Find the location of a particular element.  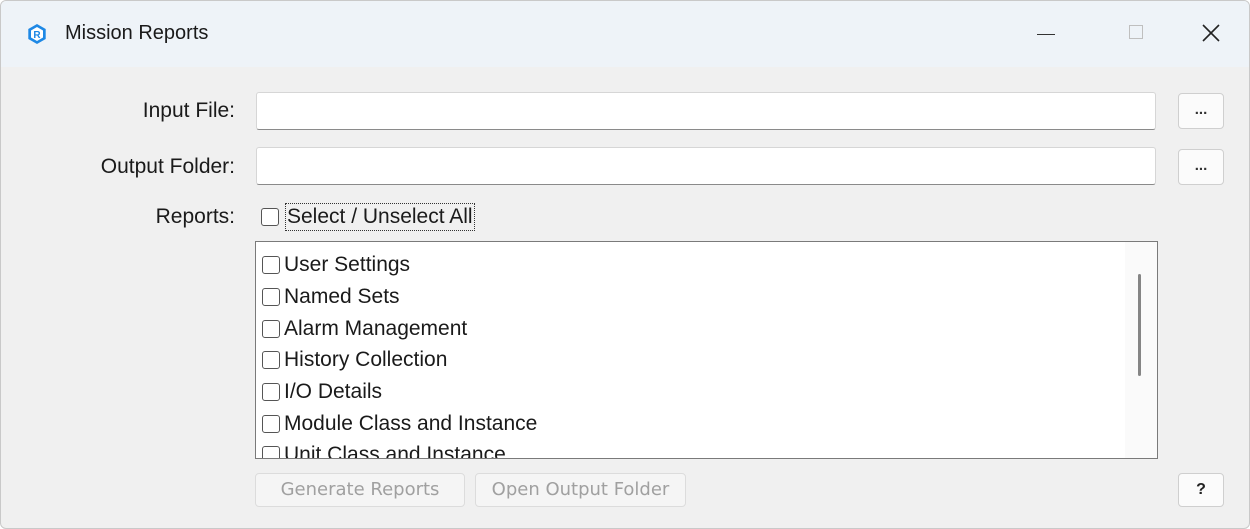

list-item: I/O Details is located at coordinates (322, 391).